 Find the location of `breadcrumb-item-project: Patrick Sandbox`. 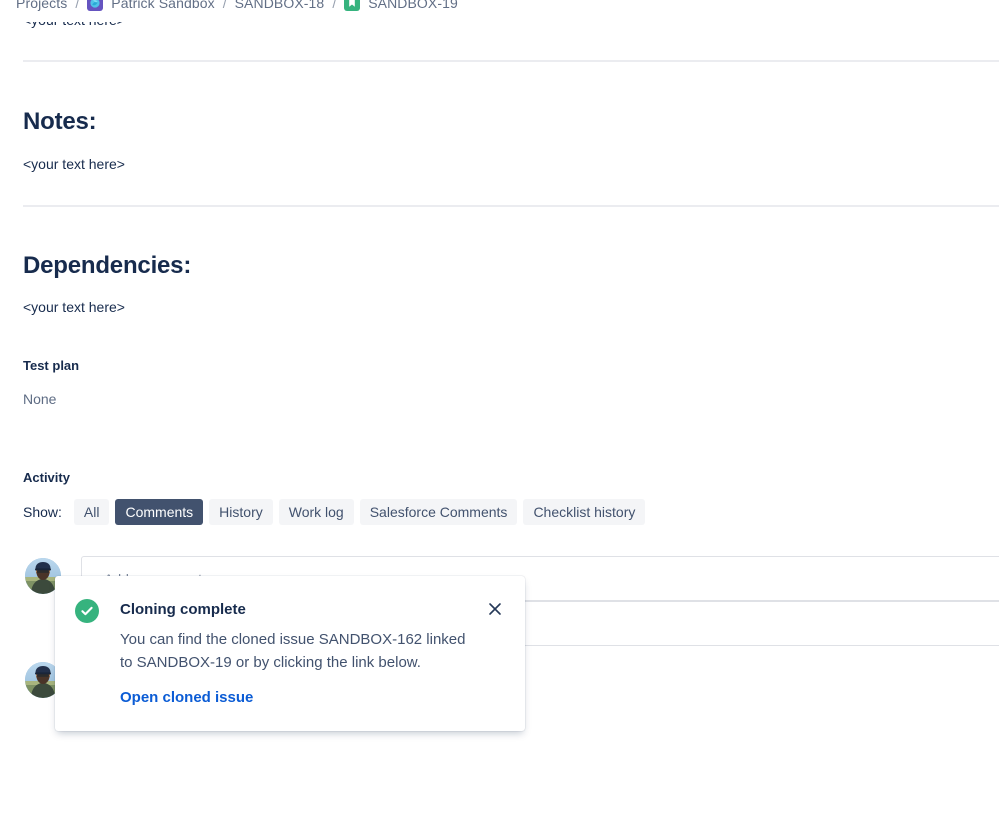

breadcrumb-item-project: Patrick Sandbox is located at coordinates (151, 6).